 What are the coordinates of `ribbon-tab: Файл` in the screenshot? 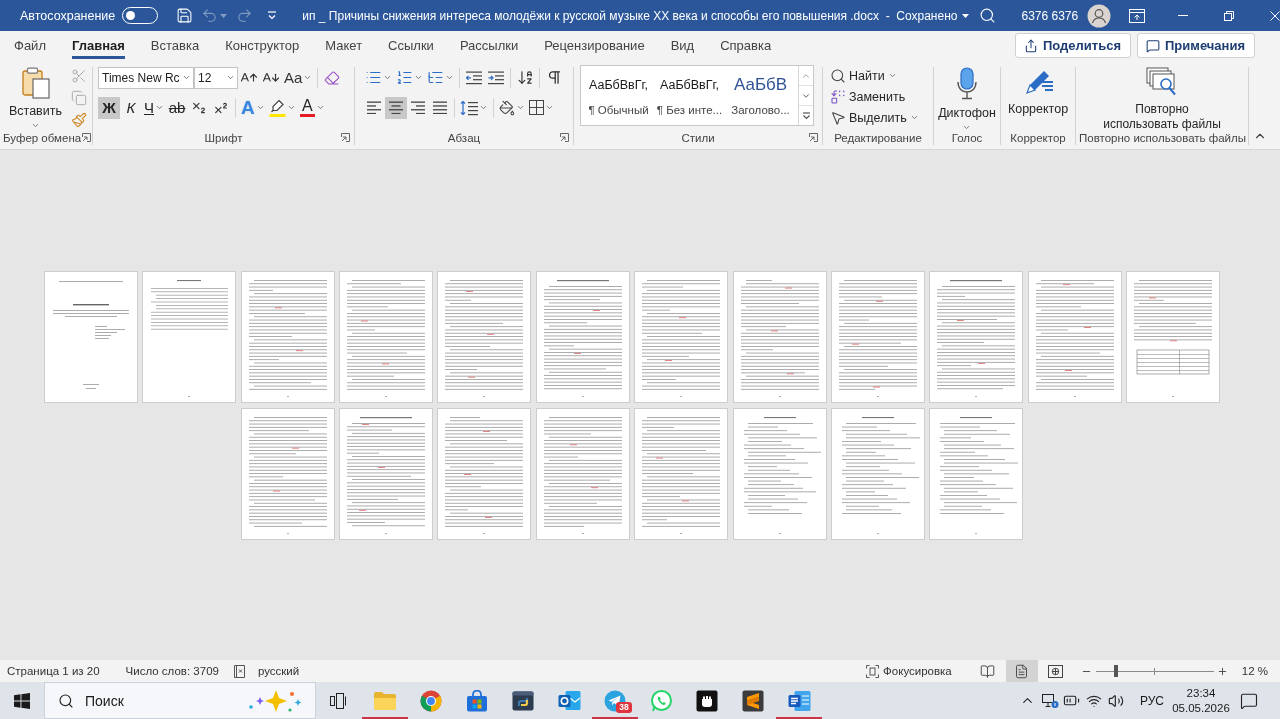 It's located at (30, 45).